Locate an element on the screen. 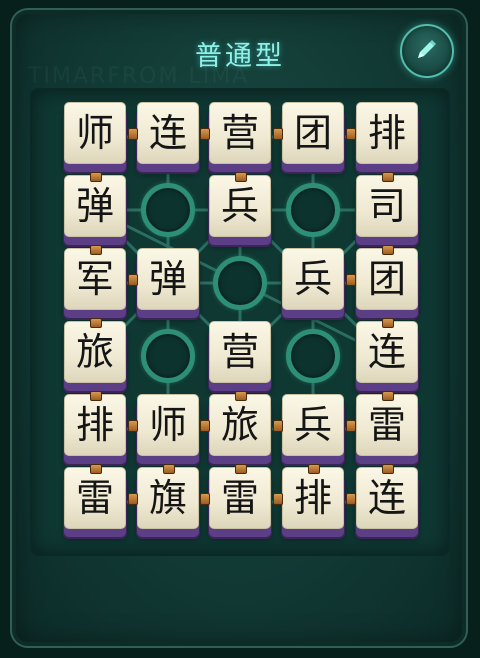 The height and width of the screenshot is (658, 480). chess-piece: 司 is located at coordinates (387, 206).